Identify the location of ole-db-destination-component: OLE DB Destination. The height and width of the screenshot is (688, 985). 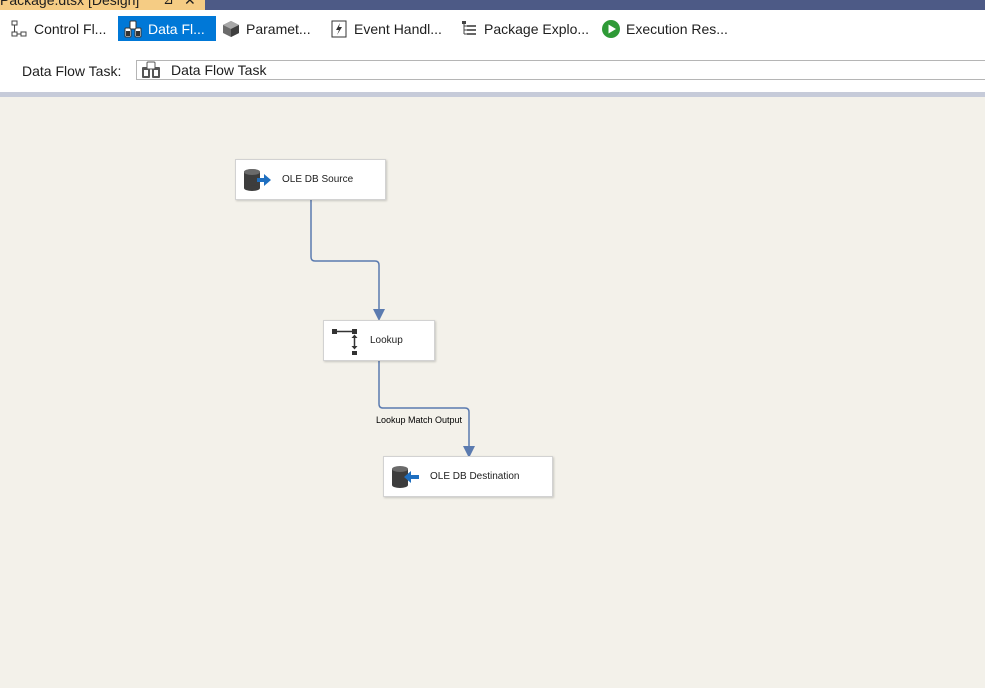
(468, 476).